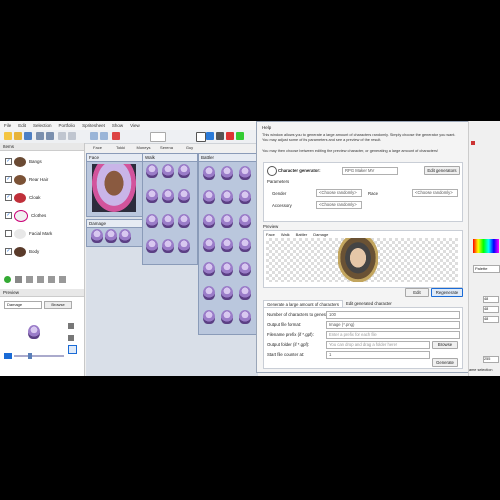  Describe the element at coordinates (25, 215) in the screenshot. I see `list-item: ✓ Clothes` at that location.